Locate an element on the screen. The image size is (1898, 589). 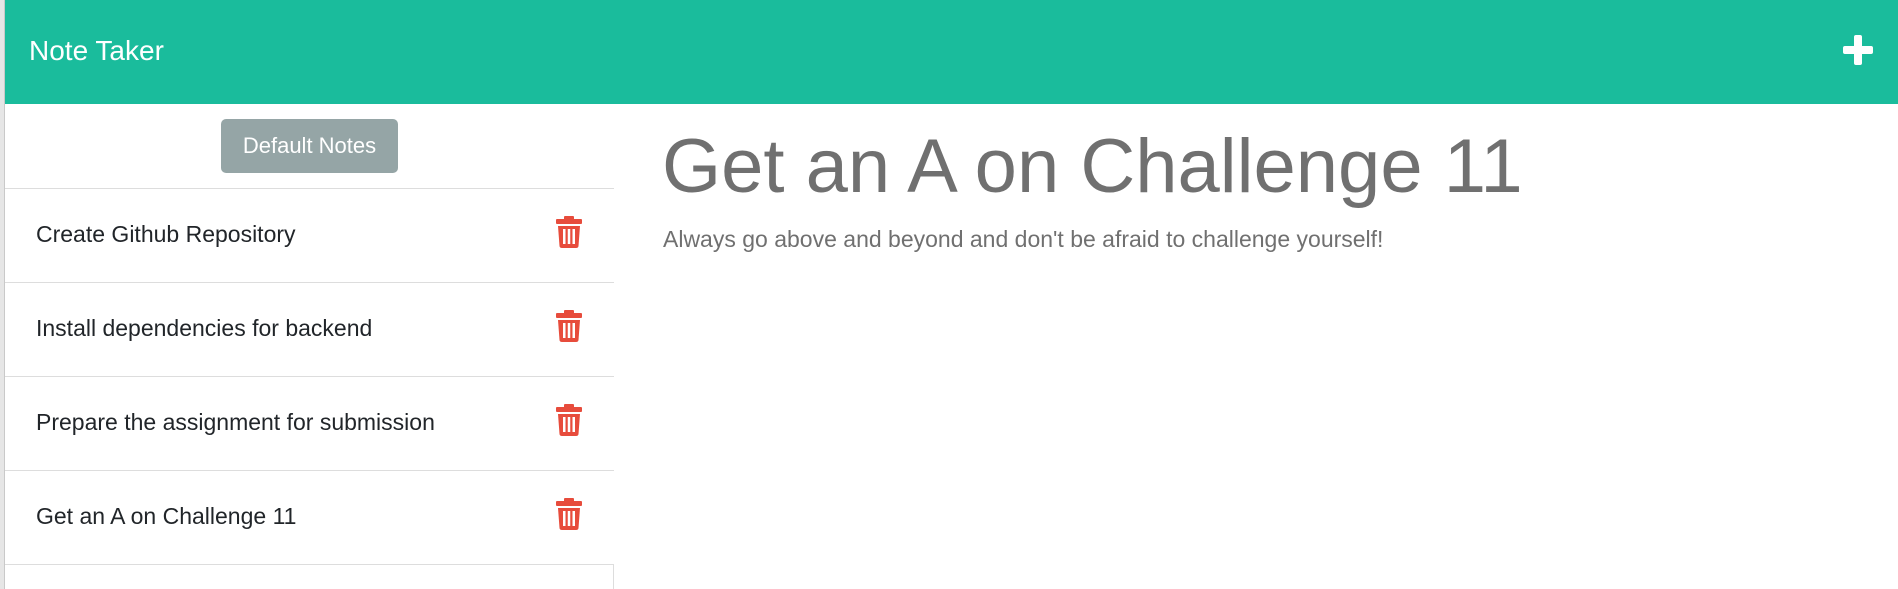
new-note-button is located at coordinates (1858, 50).